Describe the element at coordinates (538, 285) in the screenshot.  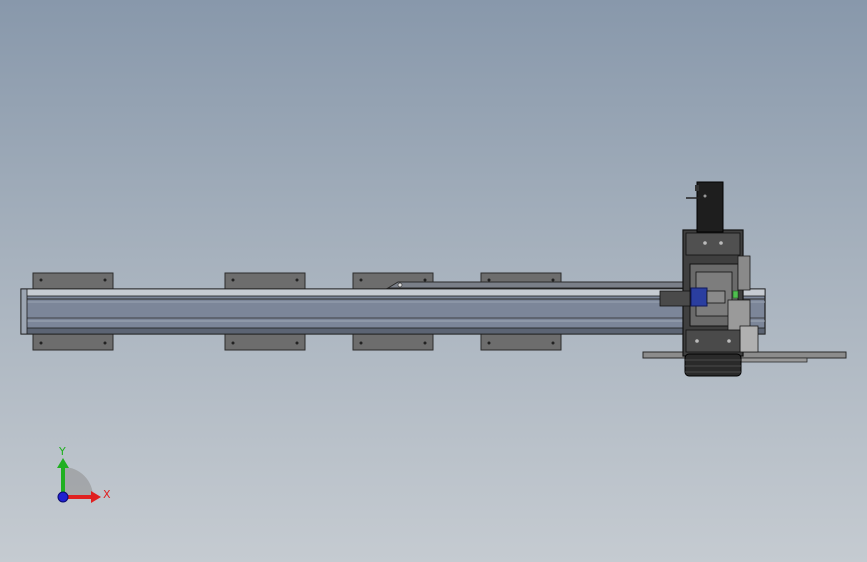
I see `cable-carrier` at that location.